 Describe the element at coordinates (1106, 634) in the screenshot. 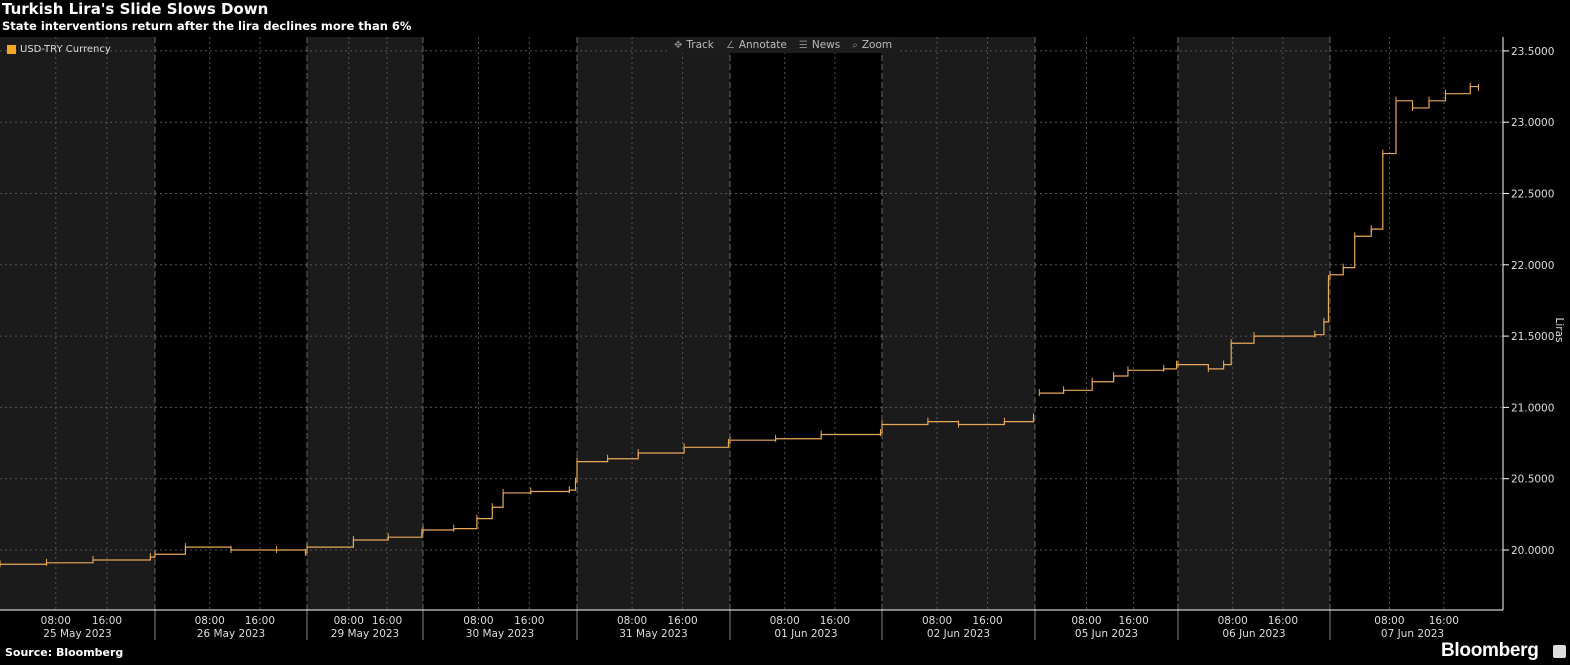

I see `x-day-label: 05 Jun 2023` at that location.